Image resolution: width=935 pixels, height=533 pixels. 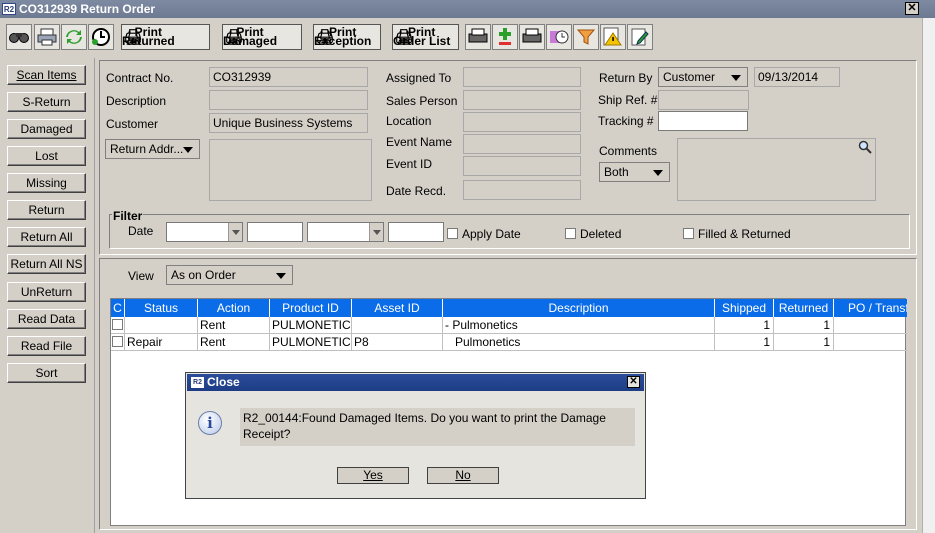 I want to click on column-header: Description, so click(x=579, y=308).